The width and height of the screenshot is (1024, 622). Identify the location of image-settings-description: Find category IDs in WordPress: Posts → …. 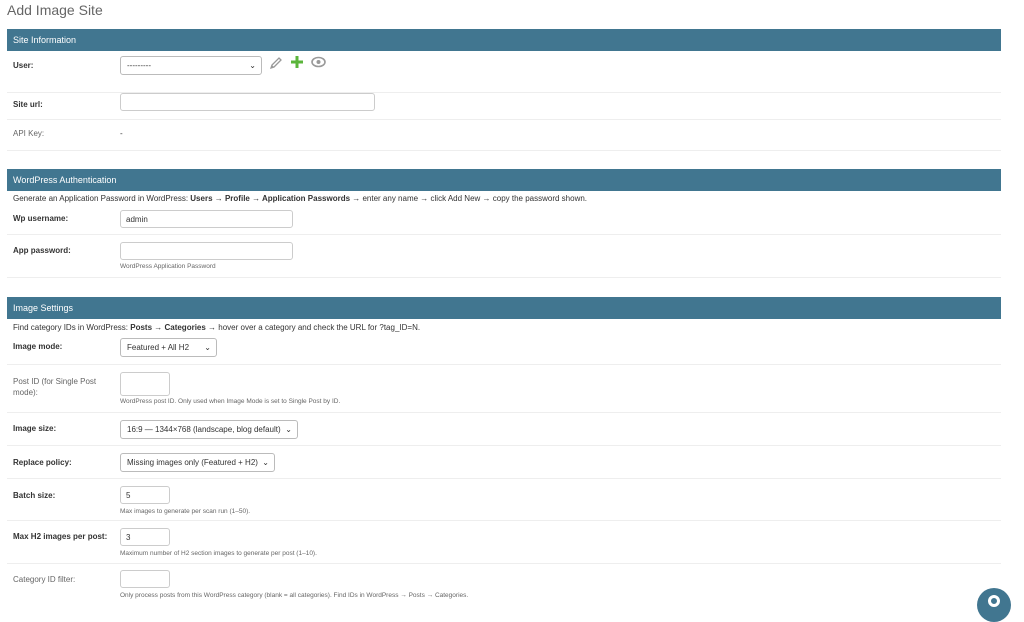
(216, 328).